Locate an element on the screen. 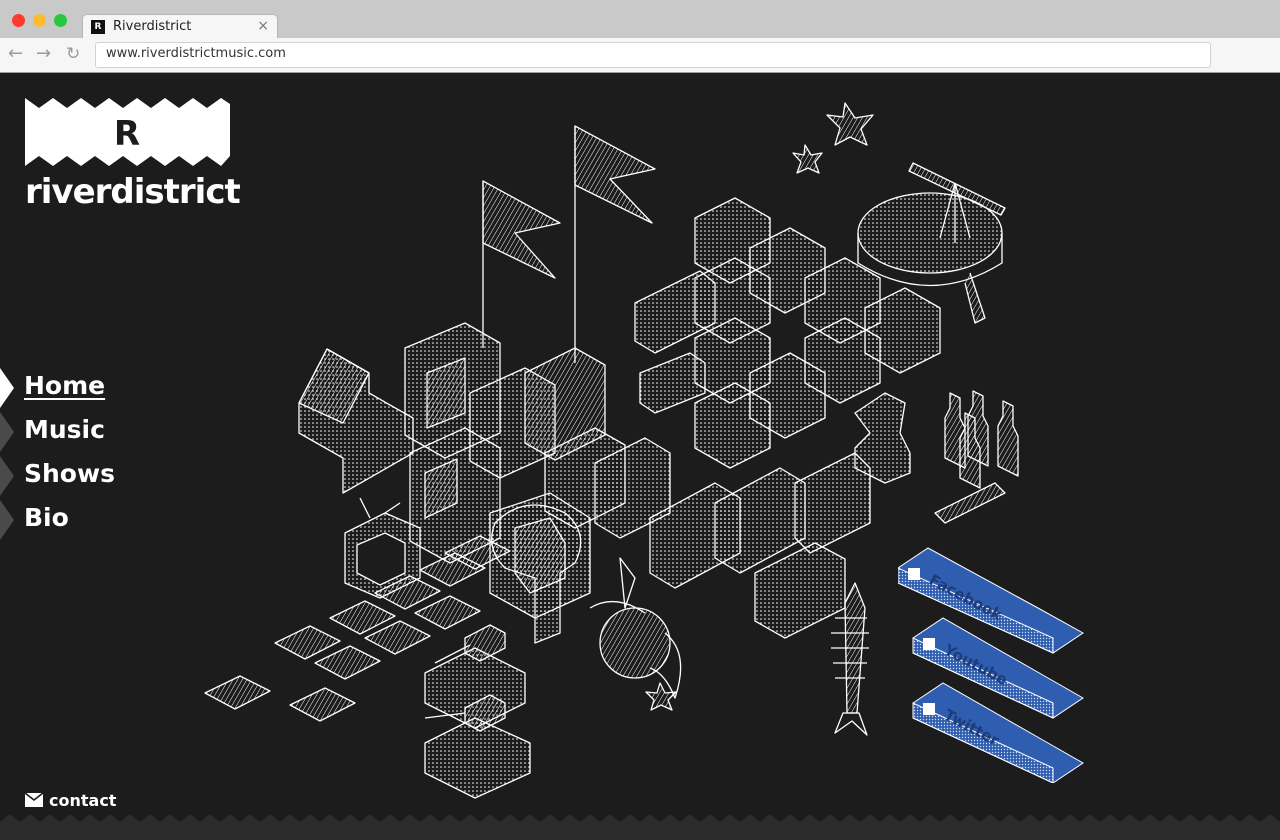  main-nav: Home Music Shows Bio is located at coordinates (65, 454).